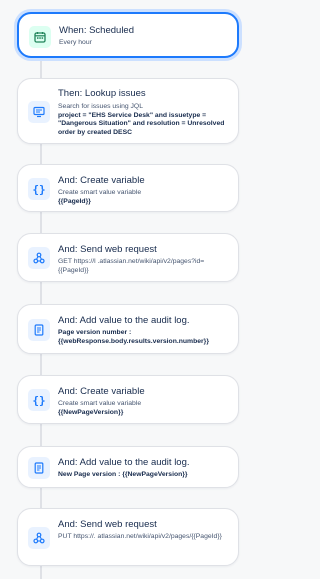 The height and width of the screenshot is (579, 320). I want to click on card-subtitle: Search for issues using JQL, so click(101, 106).